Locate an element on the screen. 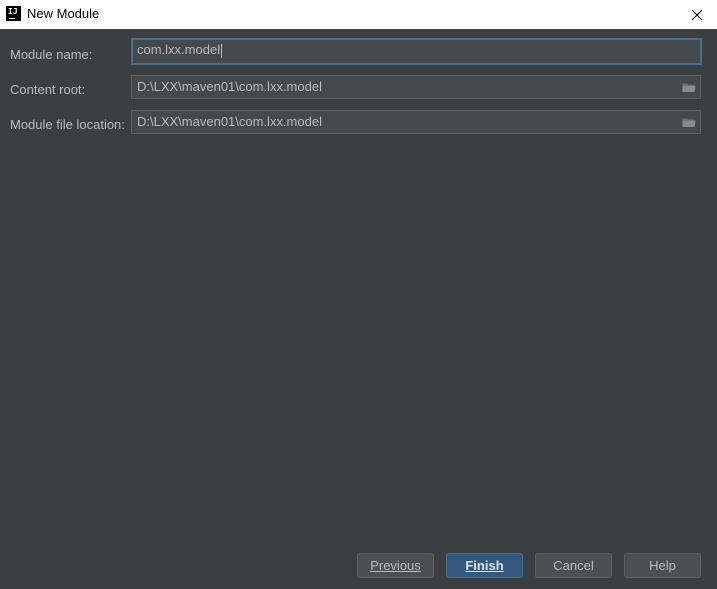  module-file-location-field: D:\LXX\maven01\com.lxx.model is located at coordinates (416, 122).